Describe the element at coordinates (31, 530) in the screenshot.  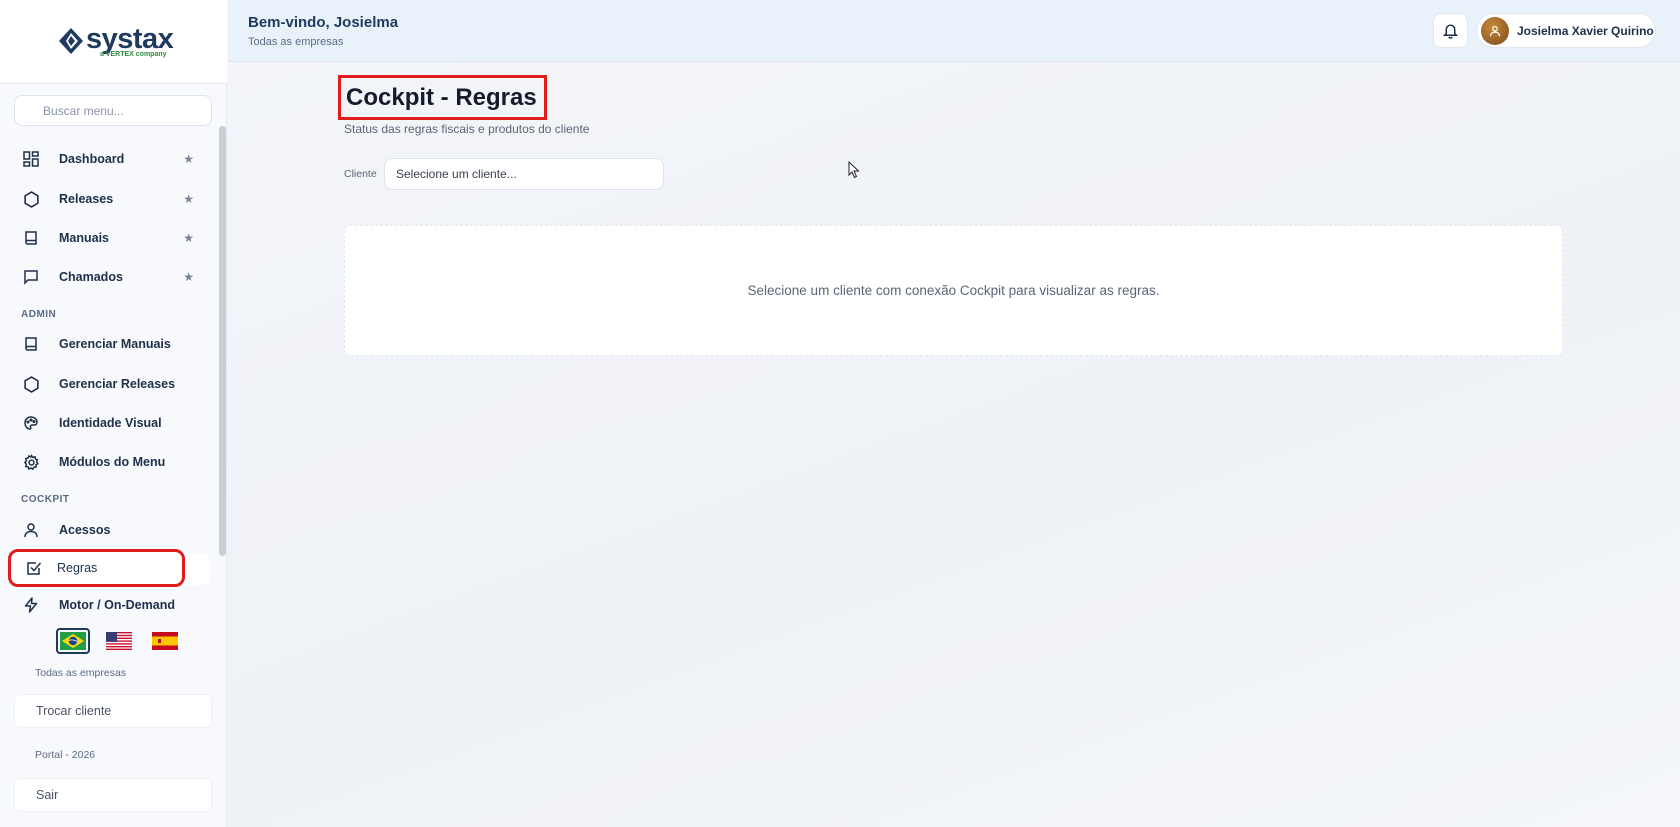
I see `user-icon` at that location.